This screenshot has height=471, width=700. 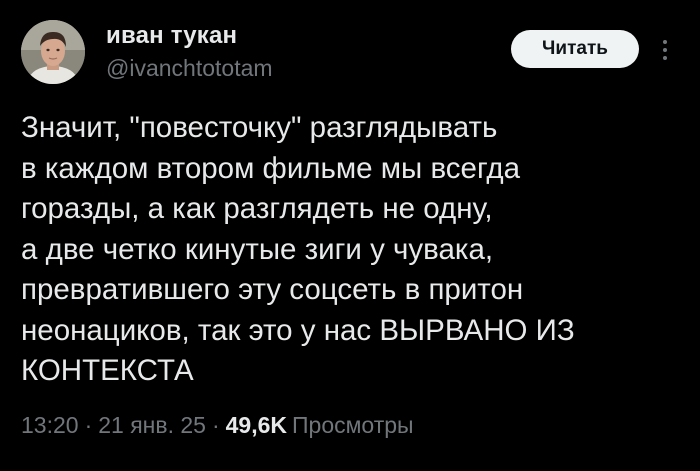 I want to click on more-vertical-icon, so click(x=665, y=50).